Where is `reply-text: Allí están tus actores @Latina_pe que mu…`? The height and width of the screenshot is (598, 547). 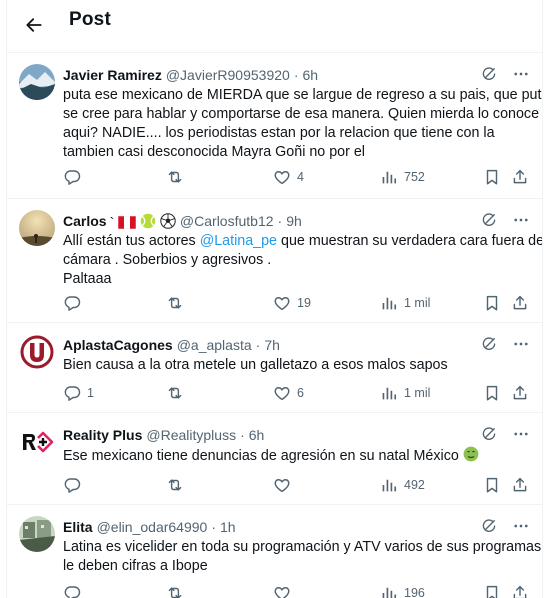 reply-text: Allí están tus actores @Latina_pe que mu… is located at coordinates (303, 260).